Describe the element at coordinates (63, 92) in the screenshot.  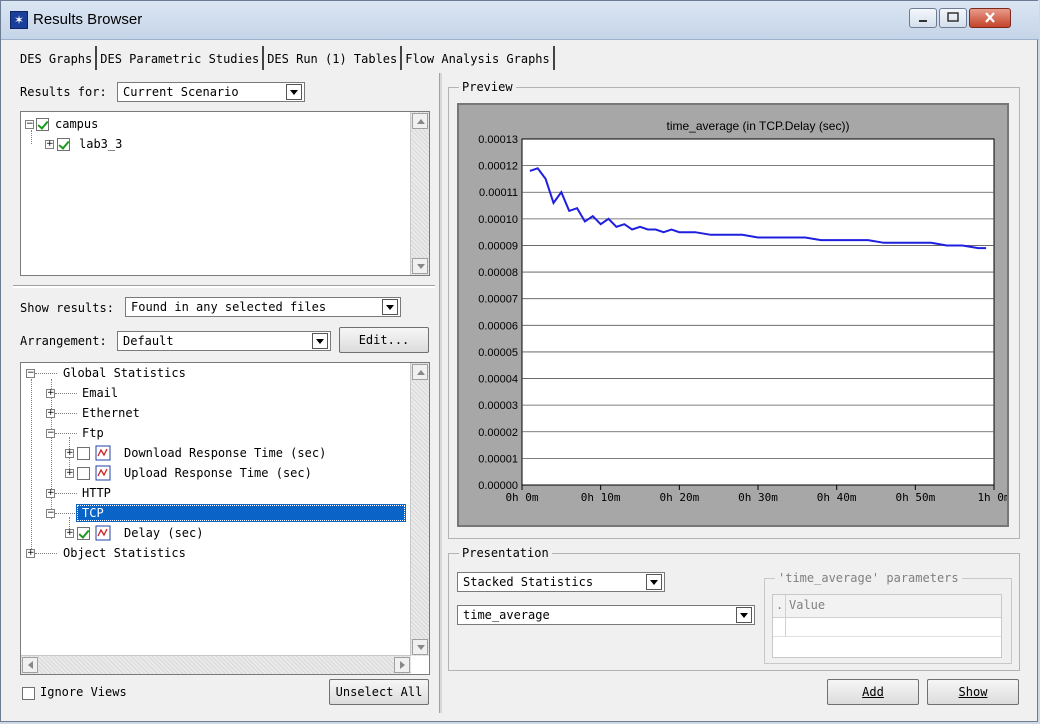
I see `results-for-label: Results for:` at that location.